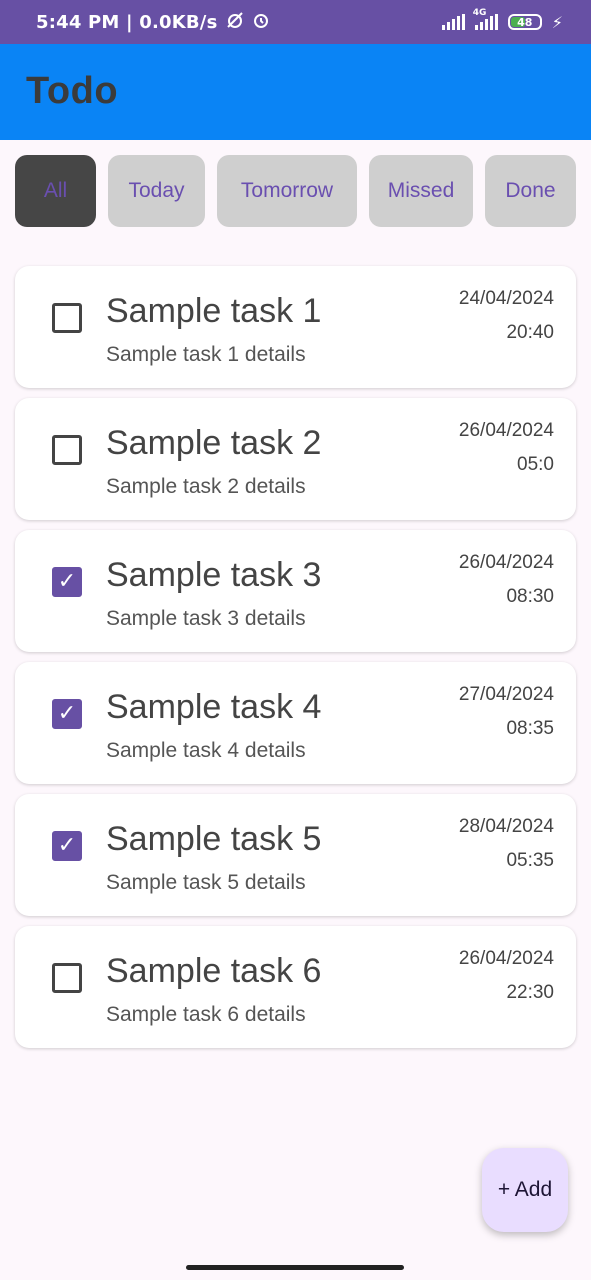  I want to click on task-time: 05:0, so click(535, 464).